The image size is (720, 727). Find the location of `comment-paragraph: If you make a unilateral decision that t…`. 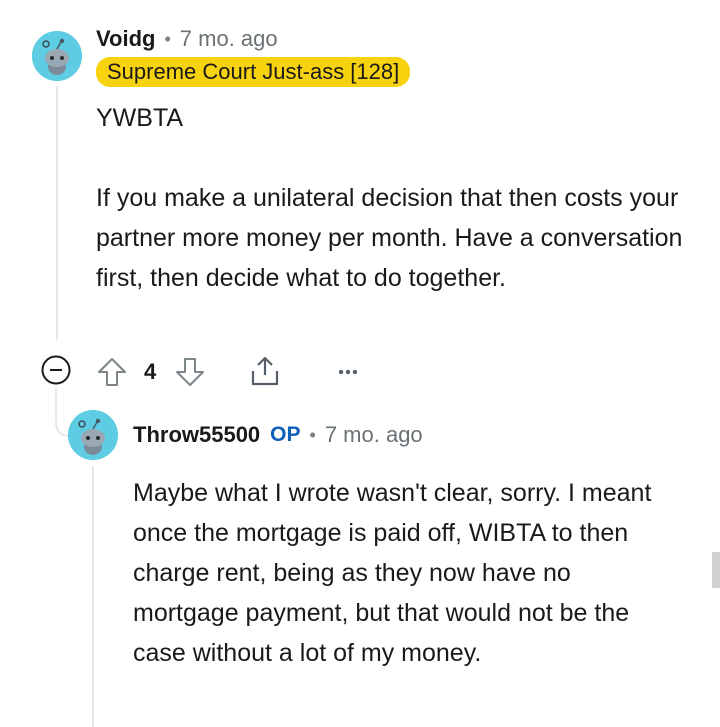

comment-paragraph: If you make a unilateral decision that t… is located at coordinates (389, 238).